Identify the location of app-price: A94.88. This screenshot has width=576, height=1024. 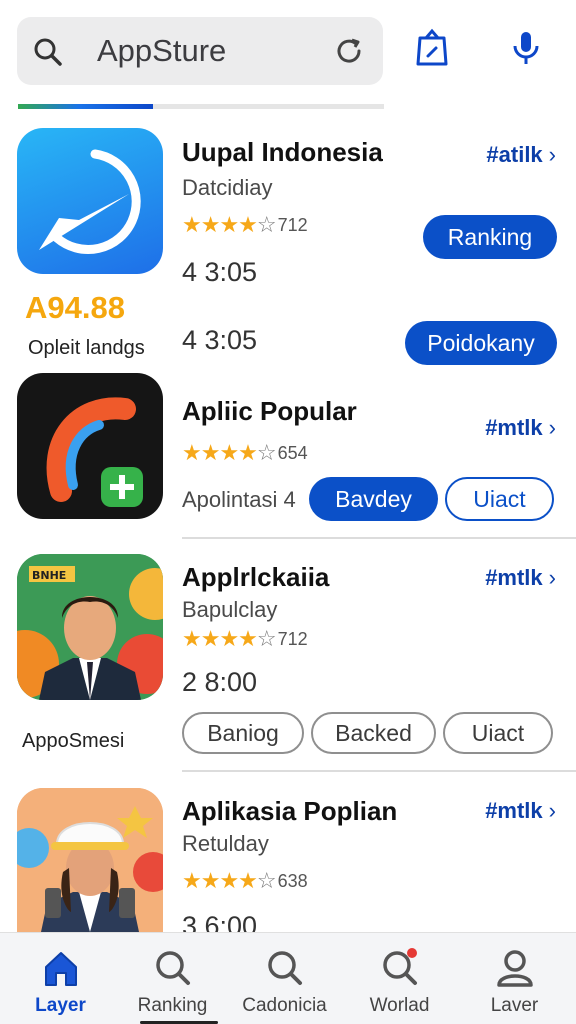
(75, 307).